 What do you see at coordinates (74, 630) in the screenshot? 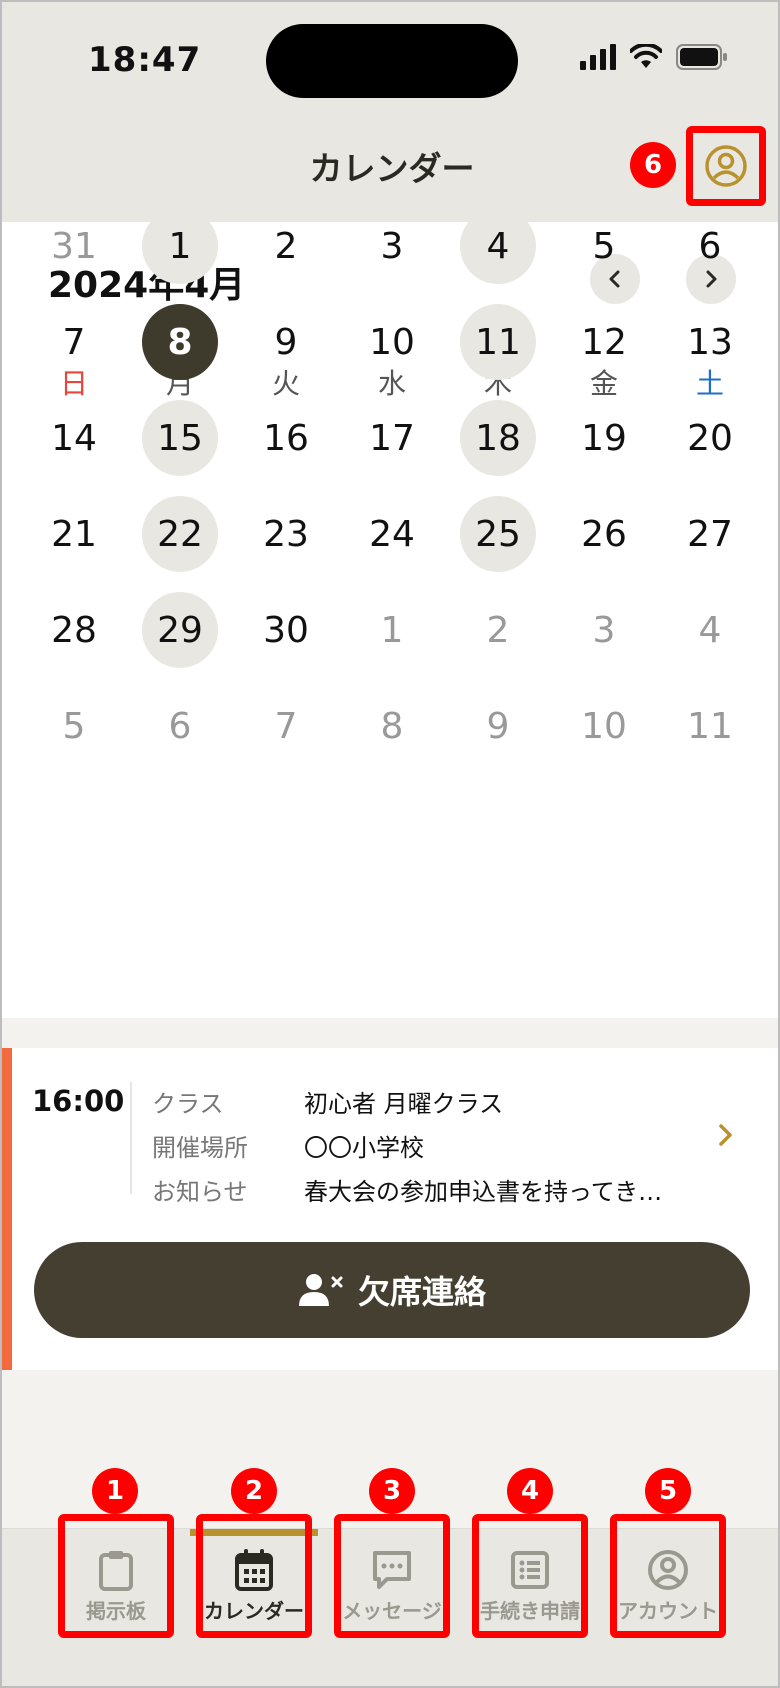
I see `calendar-day: 28` at bounding box center [74, 630].